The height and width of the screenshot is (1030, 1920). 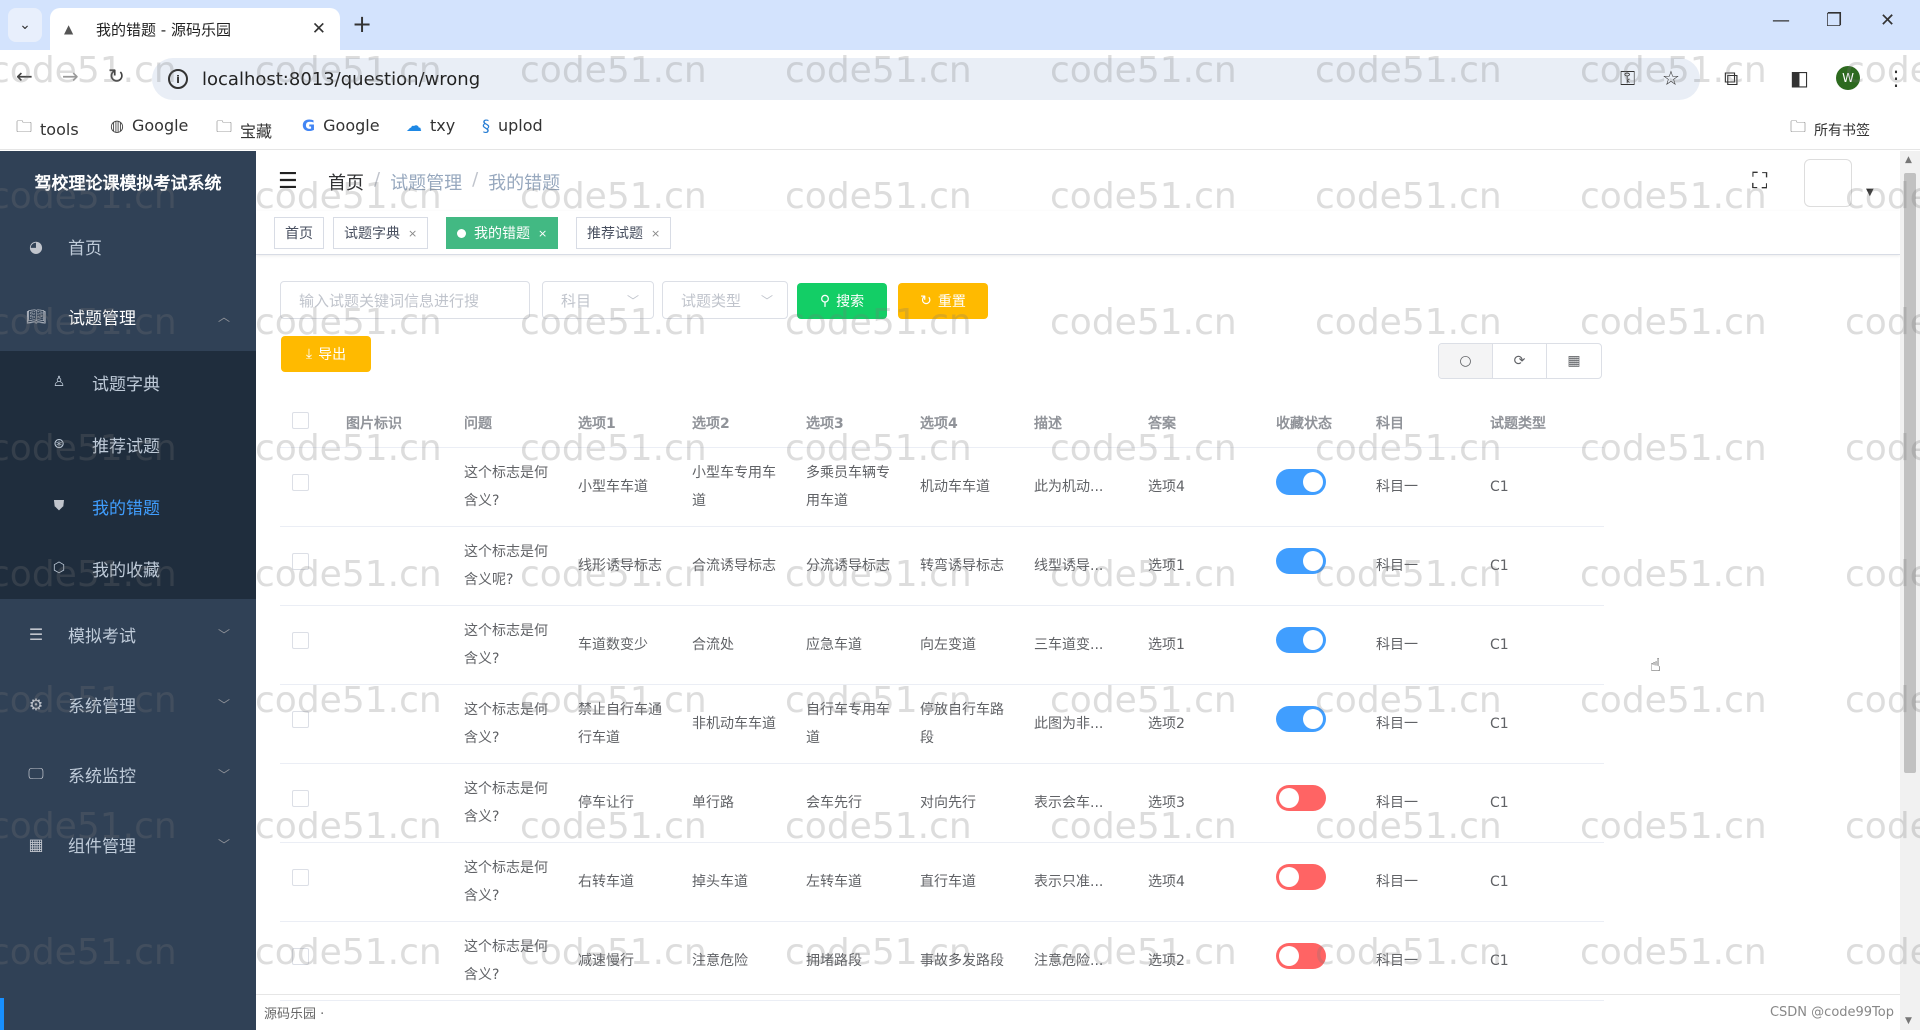 What do you see at coordinates (426, 183) in the screenshot?
I see `breadcrumb-question-management: 试题管理` at bounding box center [426, 183].